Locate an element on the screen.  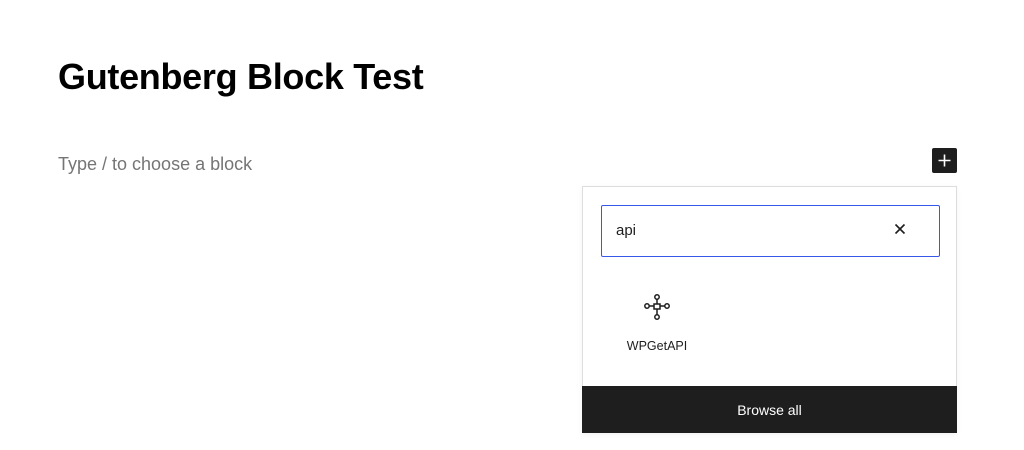
block-inserter-toggle-button is located at coordinates (944, 160).